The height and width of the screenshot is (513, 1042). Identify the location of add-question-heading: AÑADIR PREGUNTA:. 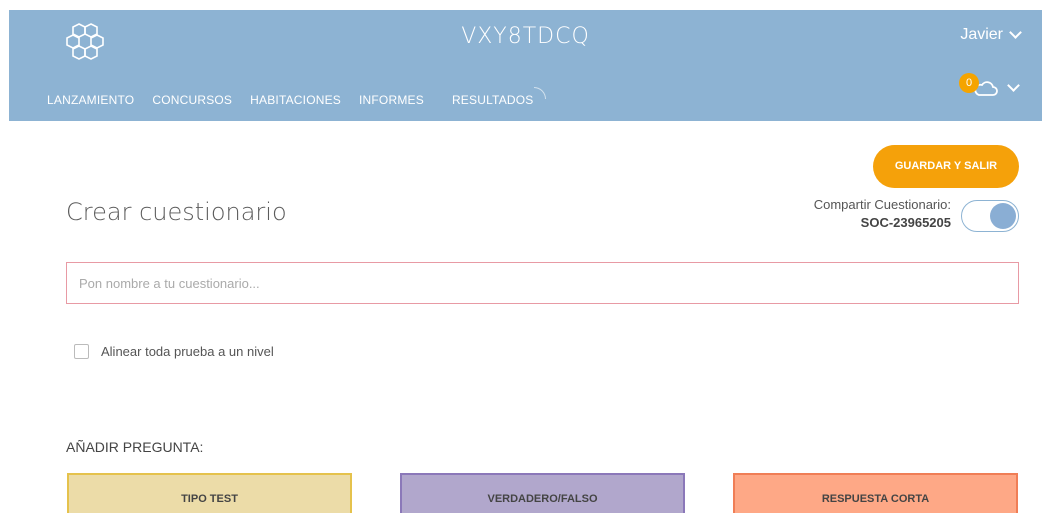
(135, 447).